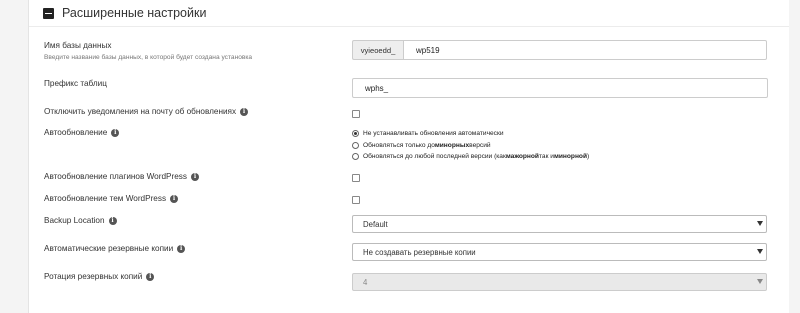  What do you see at coordinates (356, 200) in the screenshot?
I see `auto-update-themes-checkbox` at bounding box center [356, 200].